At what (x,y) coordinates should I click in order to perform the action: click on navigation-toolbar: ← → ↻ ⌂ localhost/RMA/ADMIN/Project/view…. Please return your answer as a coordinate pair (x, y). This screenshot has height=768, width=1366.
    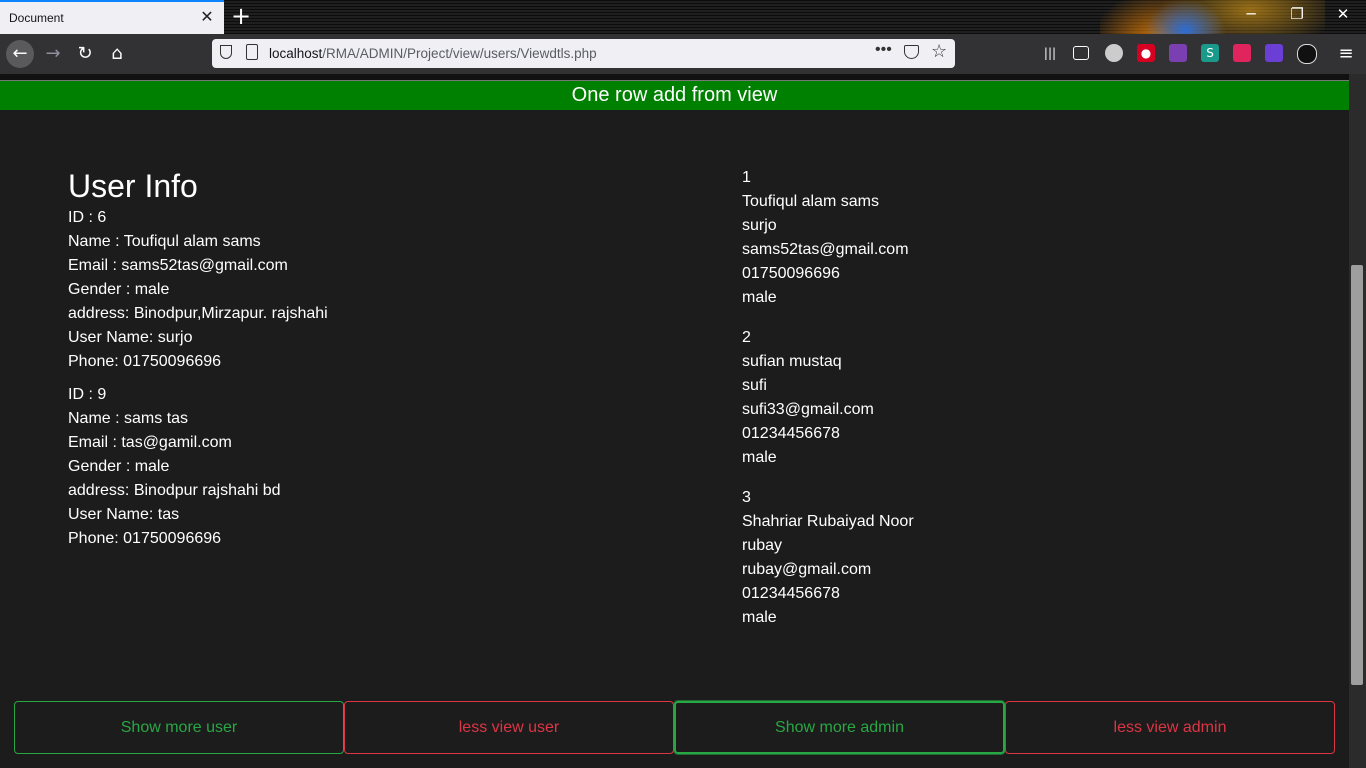
    Looking at the image, I should click on (683, 54).